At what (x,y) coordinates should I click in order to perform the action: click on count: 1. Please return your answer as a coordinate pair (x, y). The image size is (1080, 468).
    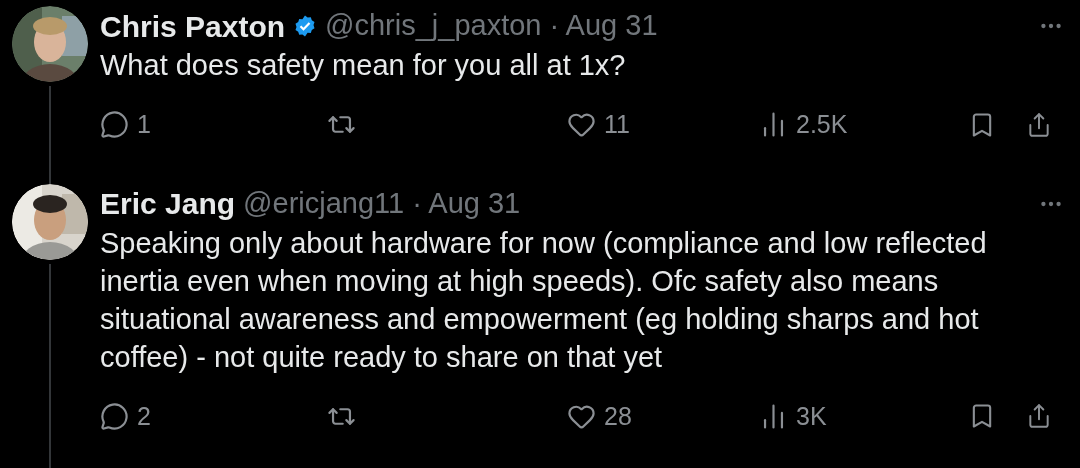
    Looking at the image, I should click on (144, 124).